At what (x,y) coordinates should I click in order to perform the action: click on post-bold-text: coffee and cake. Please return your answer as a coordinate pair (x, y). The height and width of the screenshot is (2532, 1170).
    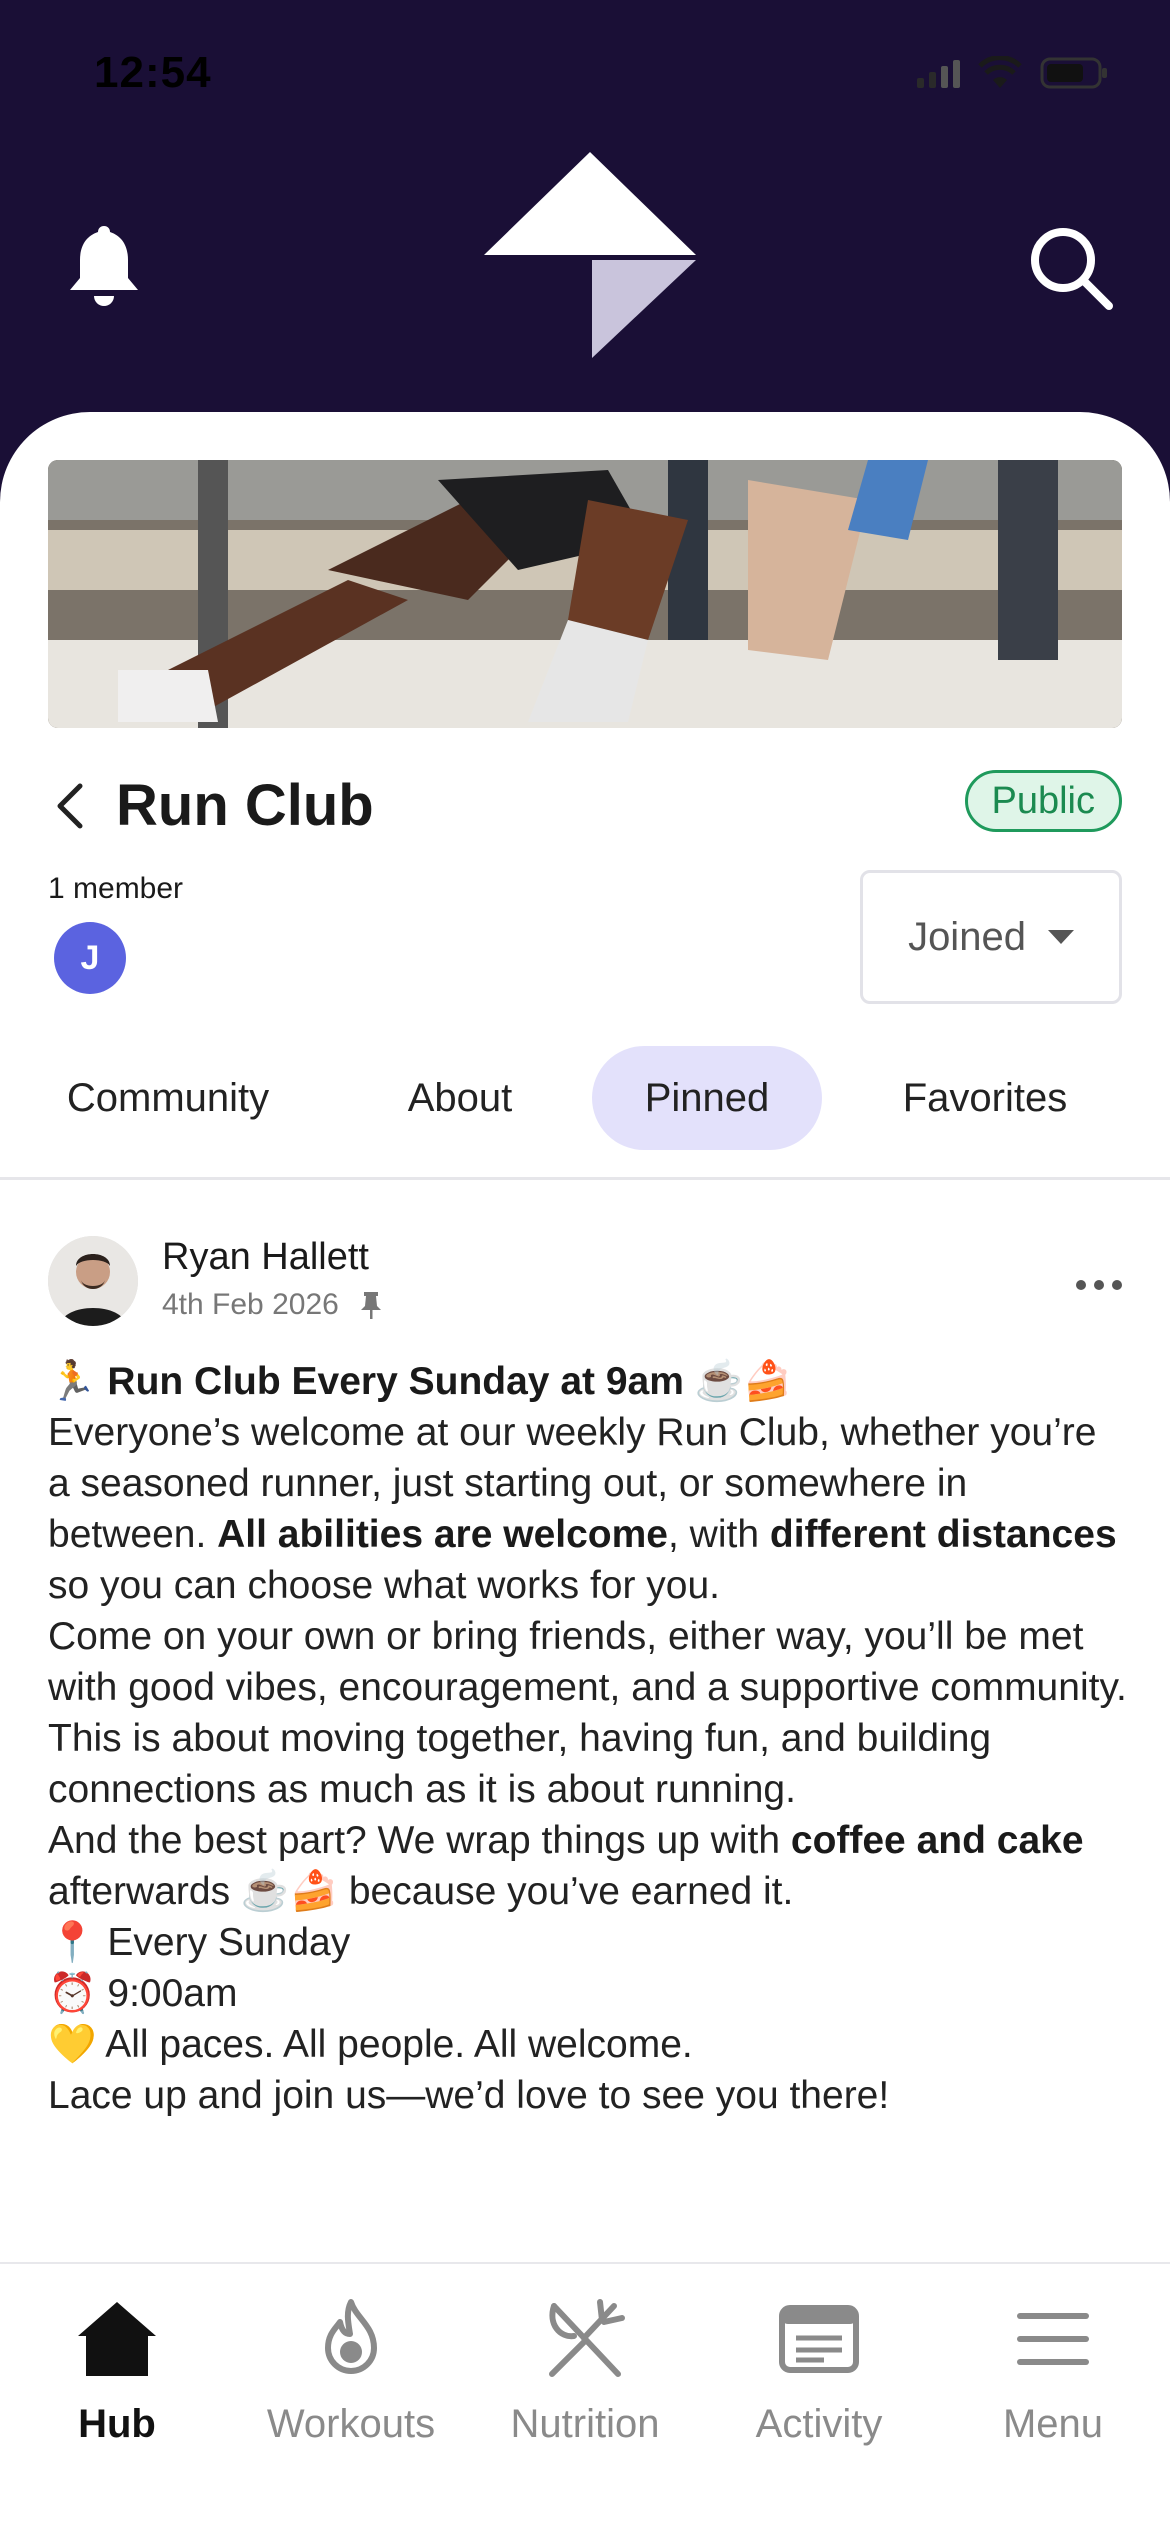
    Looking at the image, I should click on (937, 1840).